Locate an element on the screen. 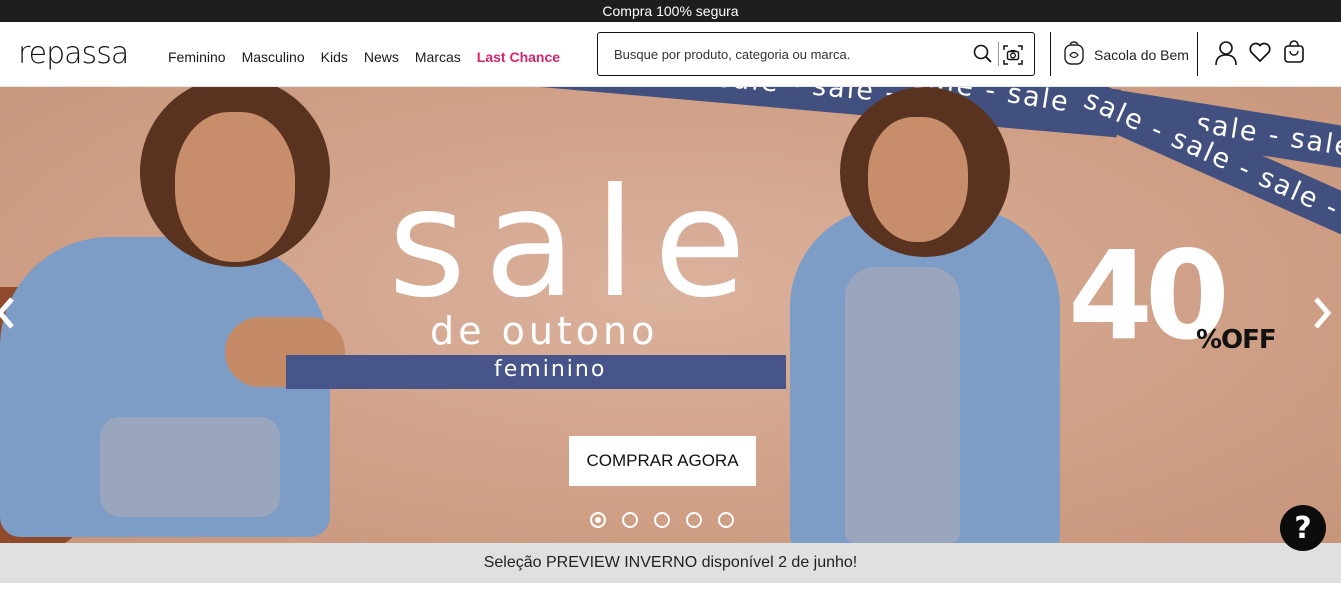 The width and height of the screenshot is (1341, 598). discount-suffix: %OFF is located at coordinates (1236, 340).